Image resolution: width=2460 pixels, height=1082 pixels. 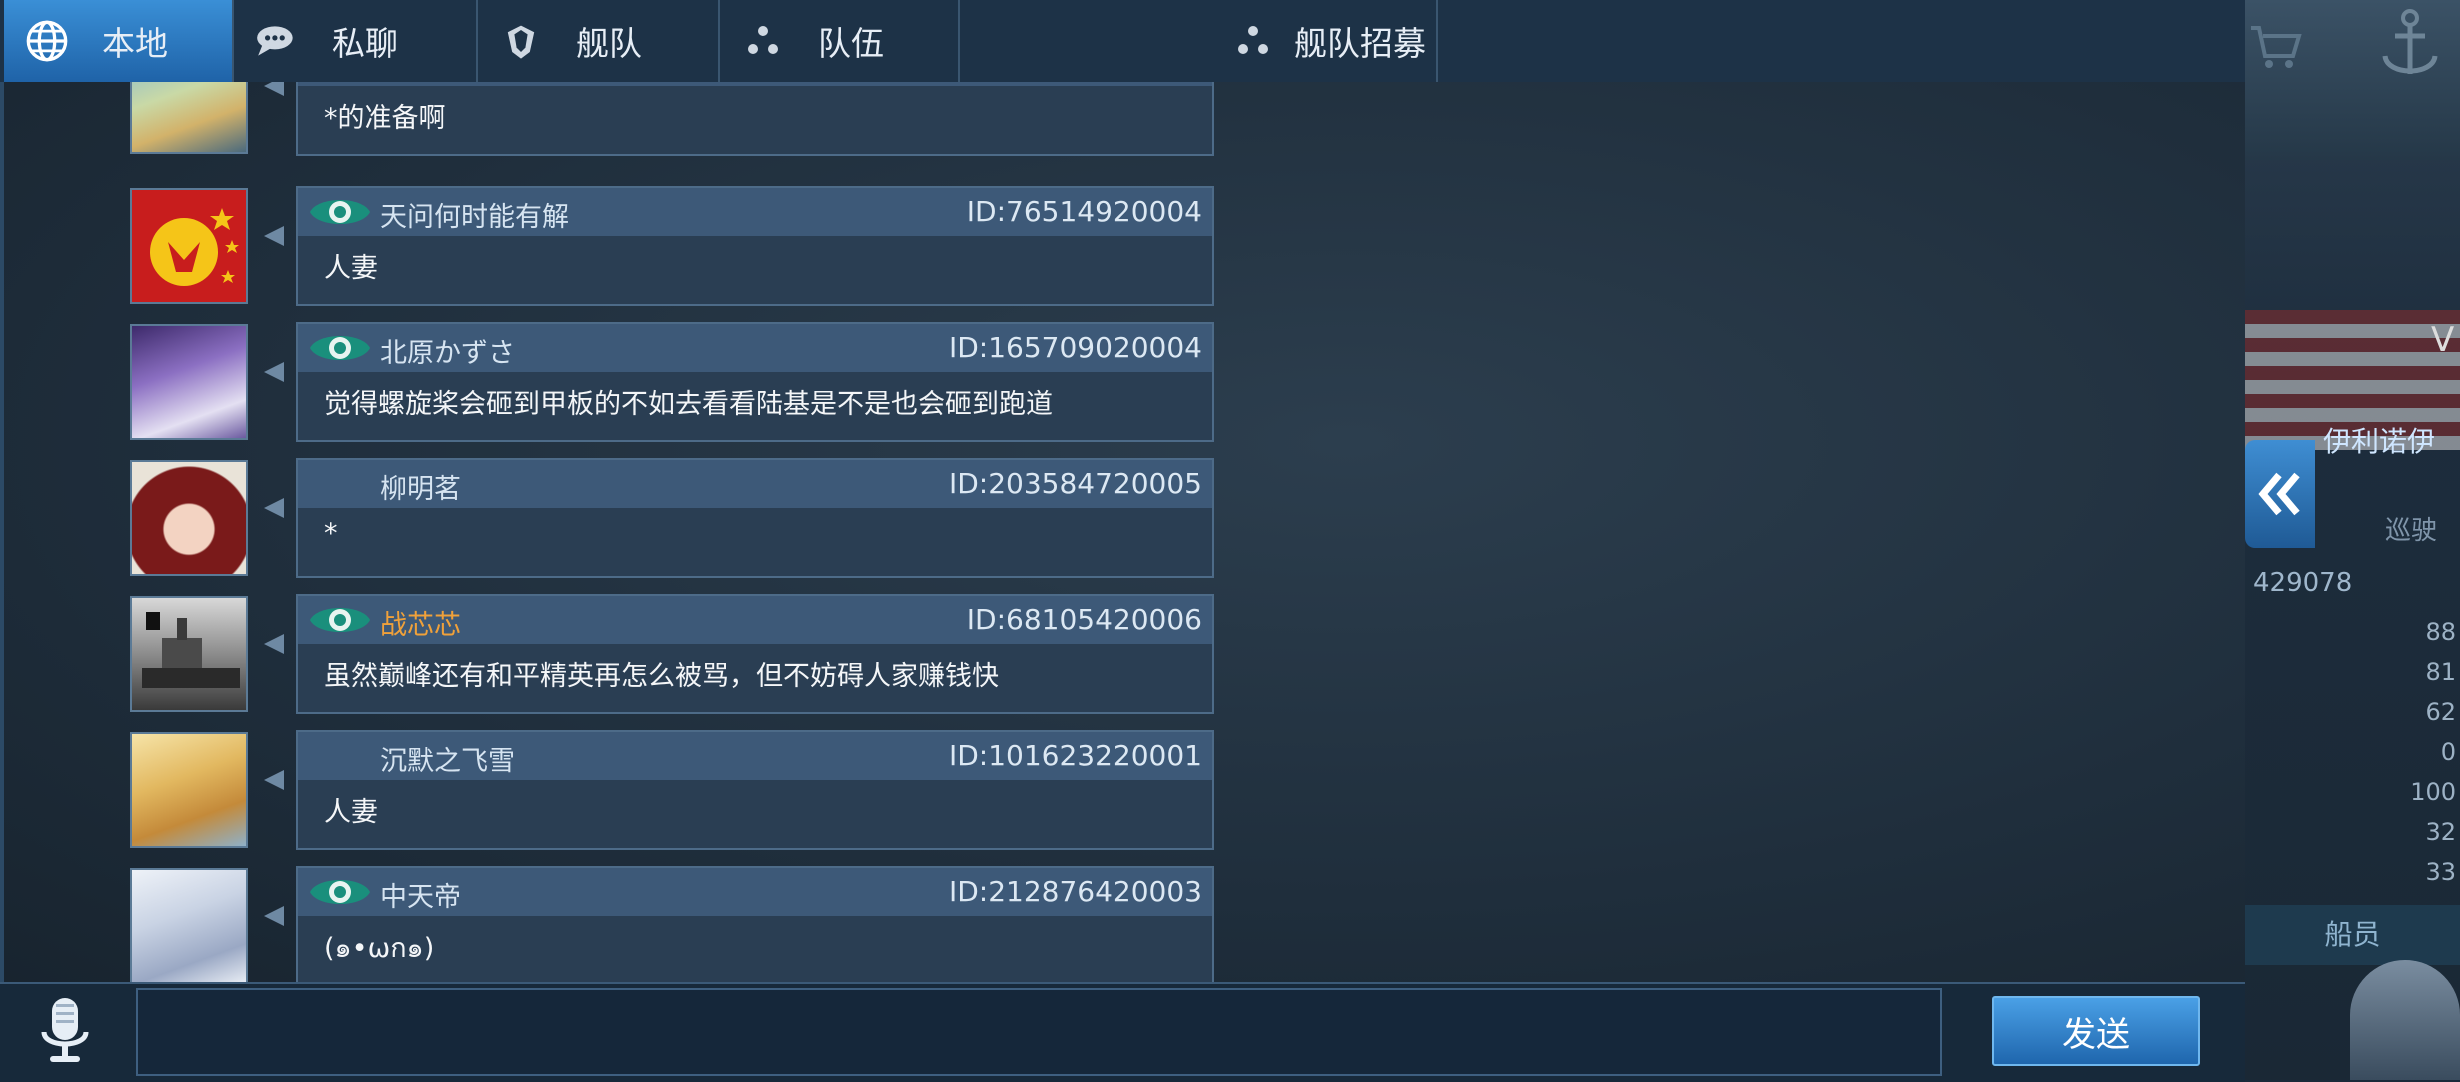 What do you see at coordinates (755, 484) in the screenshot?
I see `message-header: 柳明茗 ID:203584720005` at bounding box center [755, 484].